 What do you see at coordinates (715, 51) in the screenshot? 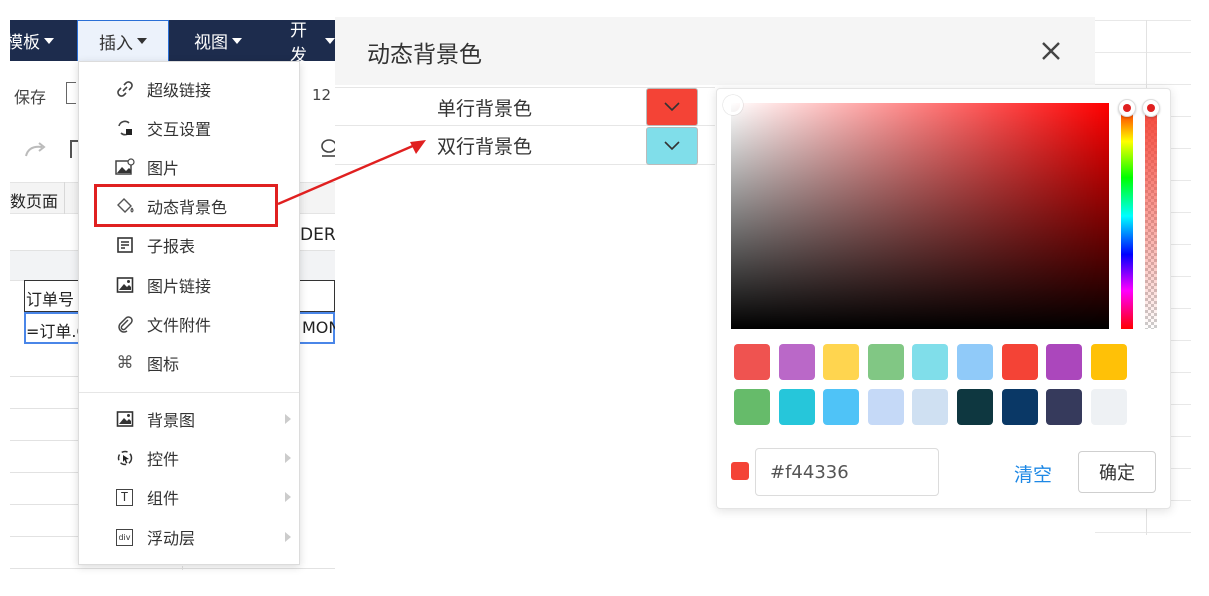
I see `dialog-header: 动态背景色` at bounding box center [715, 51].